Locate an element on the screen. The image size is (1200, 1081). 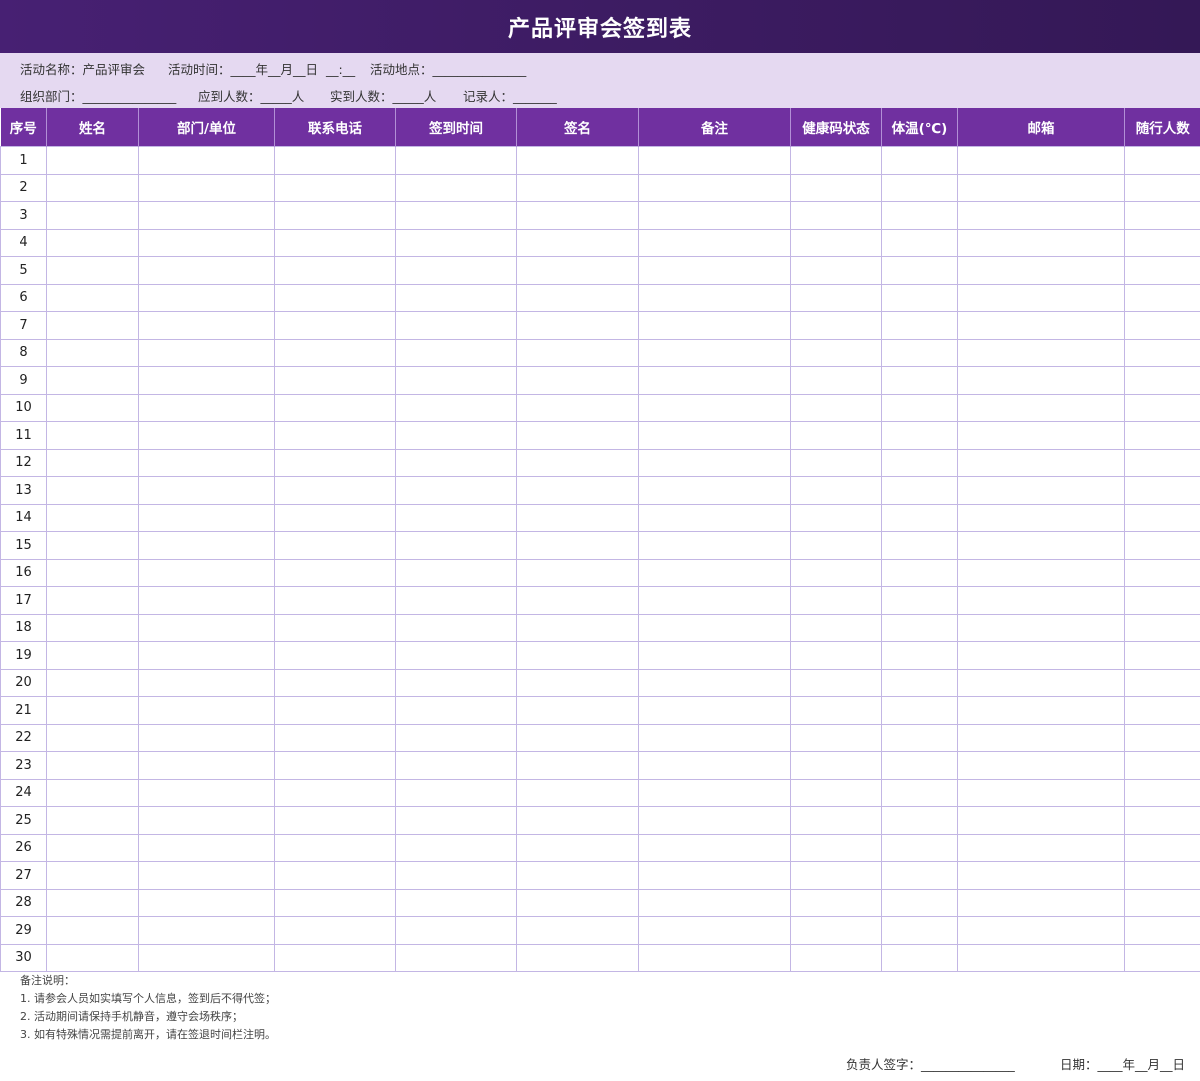
signer-signature-field: 负责人签字：_______________ is located at coordinates (930, 1063).